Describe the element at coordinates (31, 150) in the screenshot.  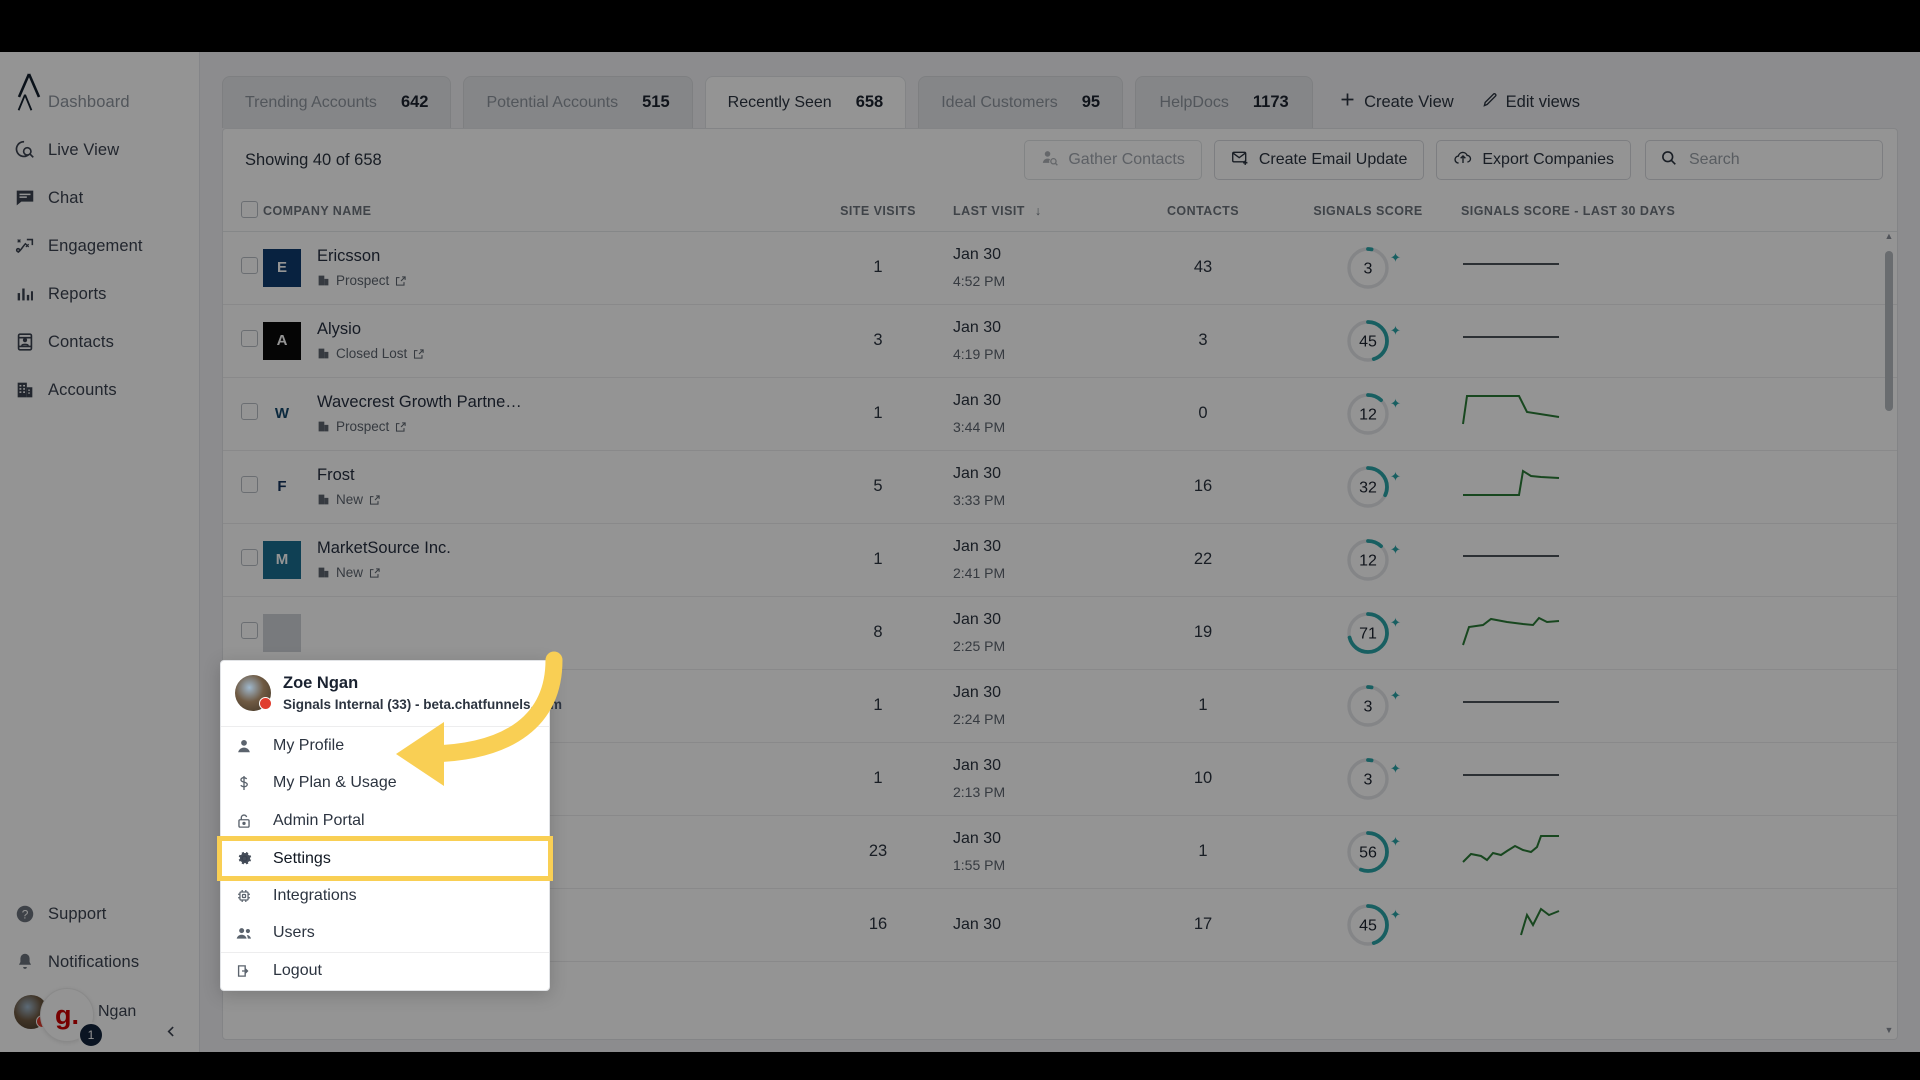
I see `live-view-icon` at that location.